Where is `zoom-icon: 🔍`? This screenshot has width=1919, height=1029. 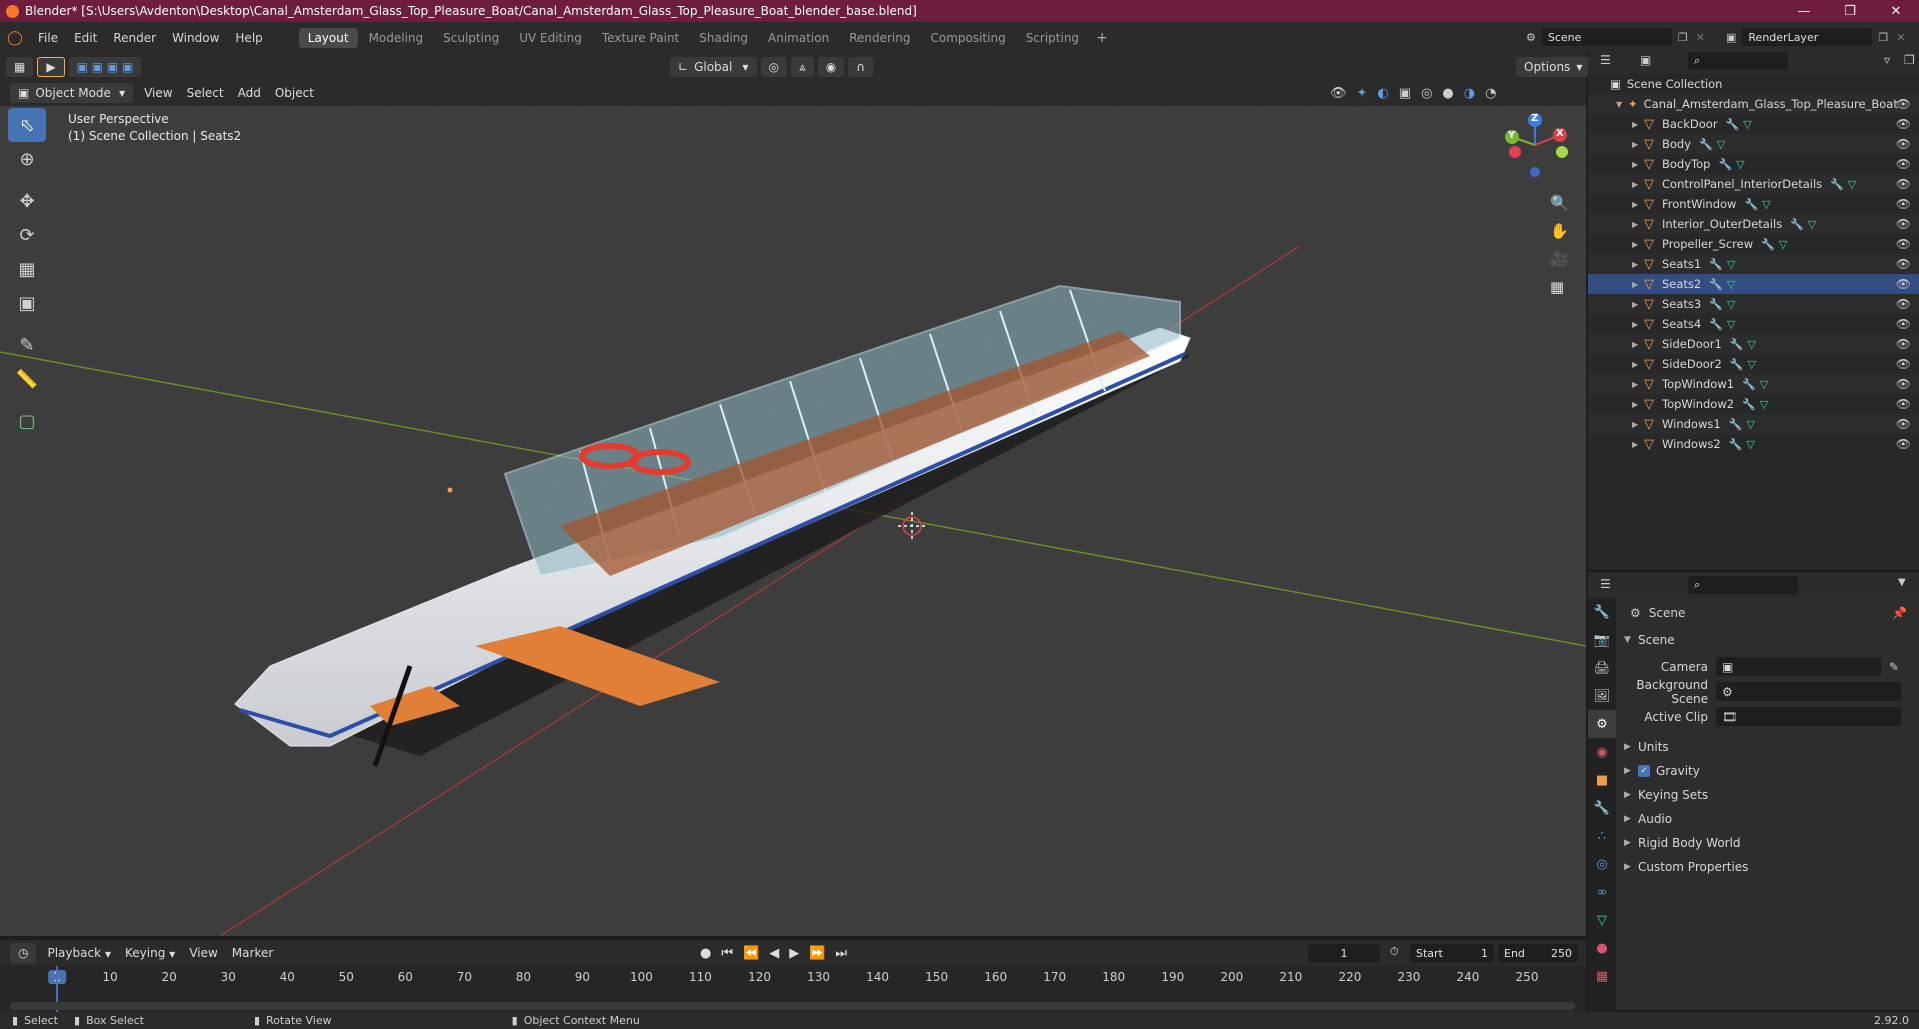
zoom-icon: 🔍 is located at coordinates (1559, 203).